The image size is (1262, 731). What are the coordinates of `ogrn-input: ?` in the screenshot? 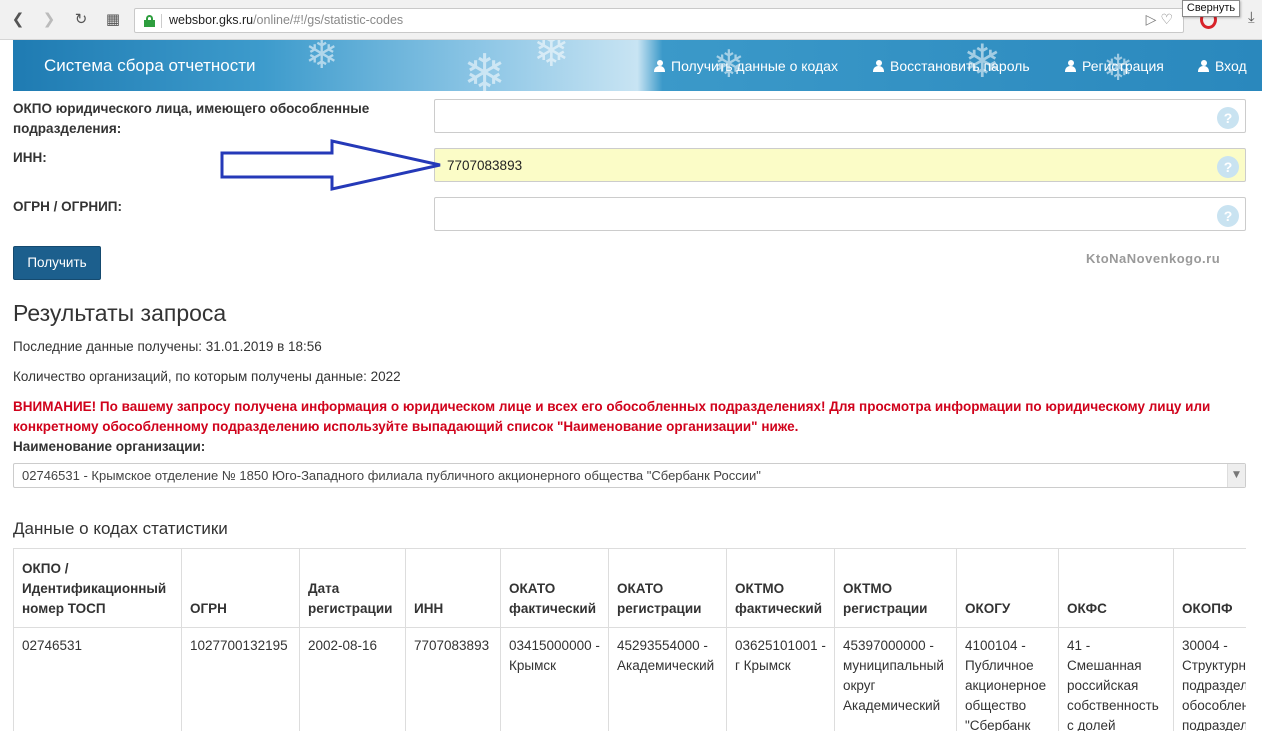 It's located at (840, 214).